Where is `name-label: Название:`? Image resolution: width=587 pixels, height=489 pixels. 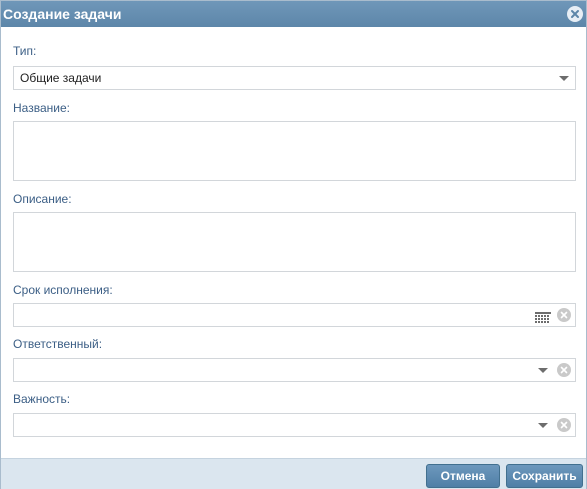
name-label: Название: is located at coordinates (41, 108).